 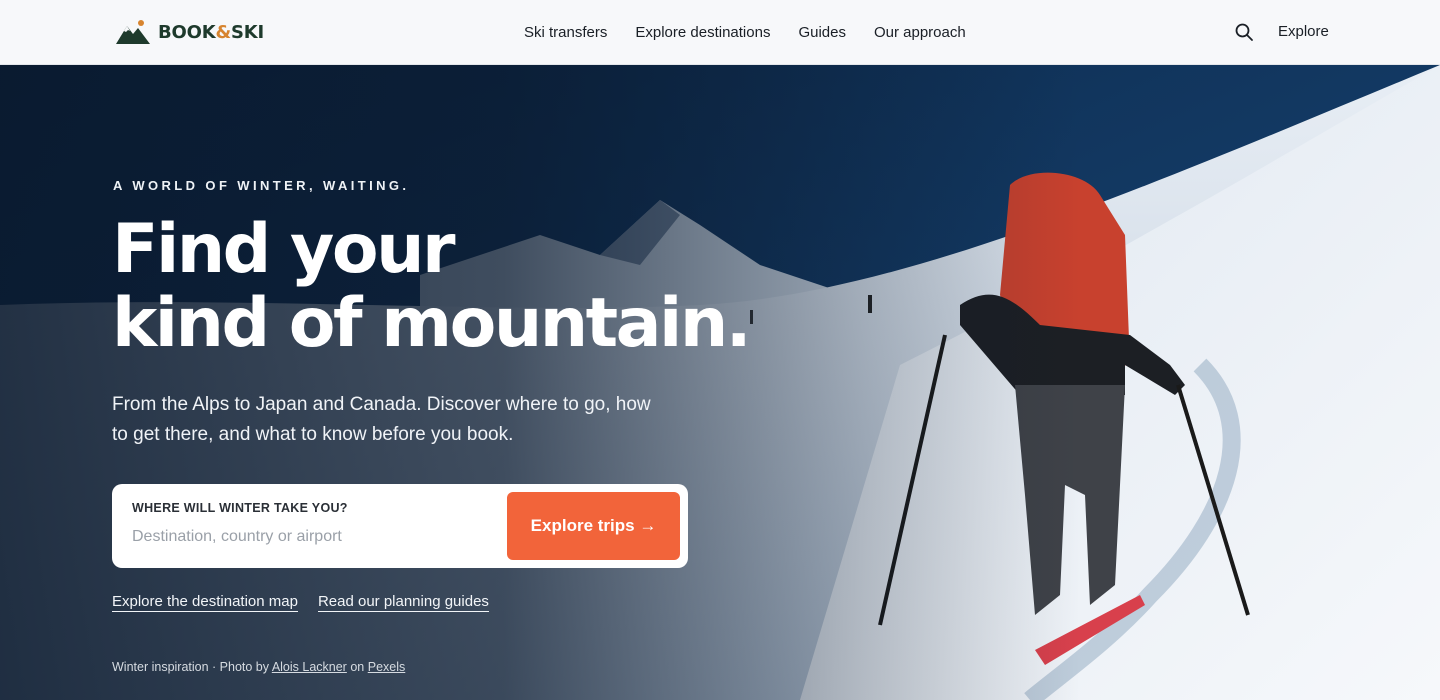 I want to click on credit-source-link: Pexels, so click(x=387, y=667).